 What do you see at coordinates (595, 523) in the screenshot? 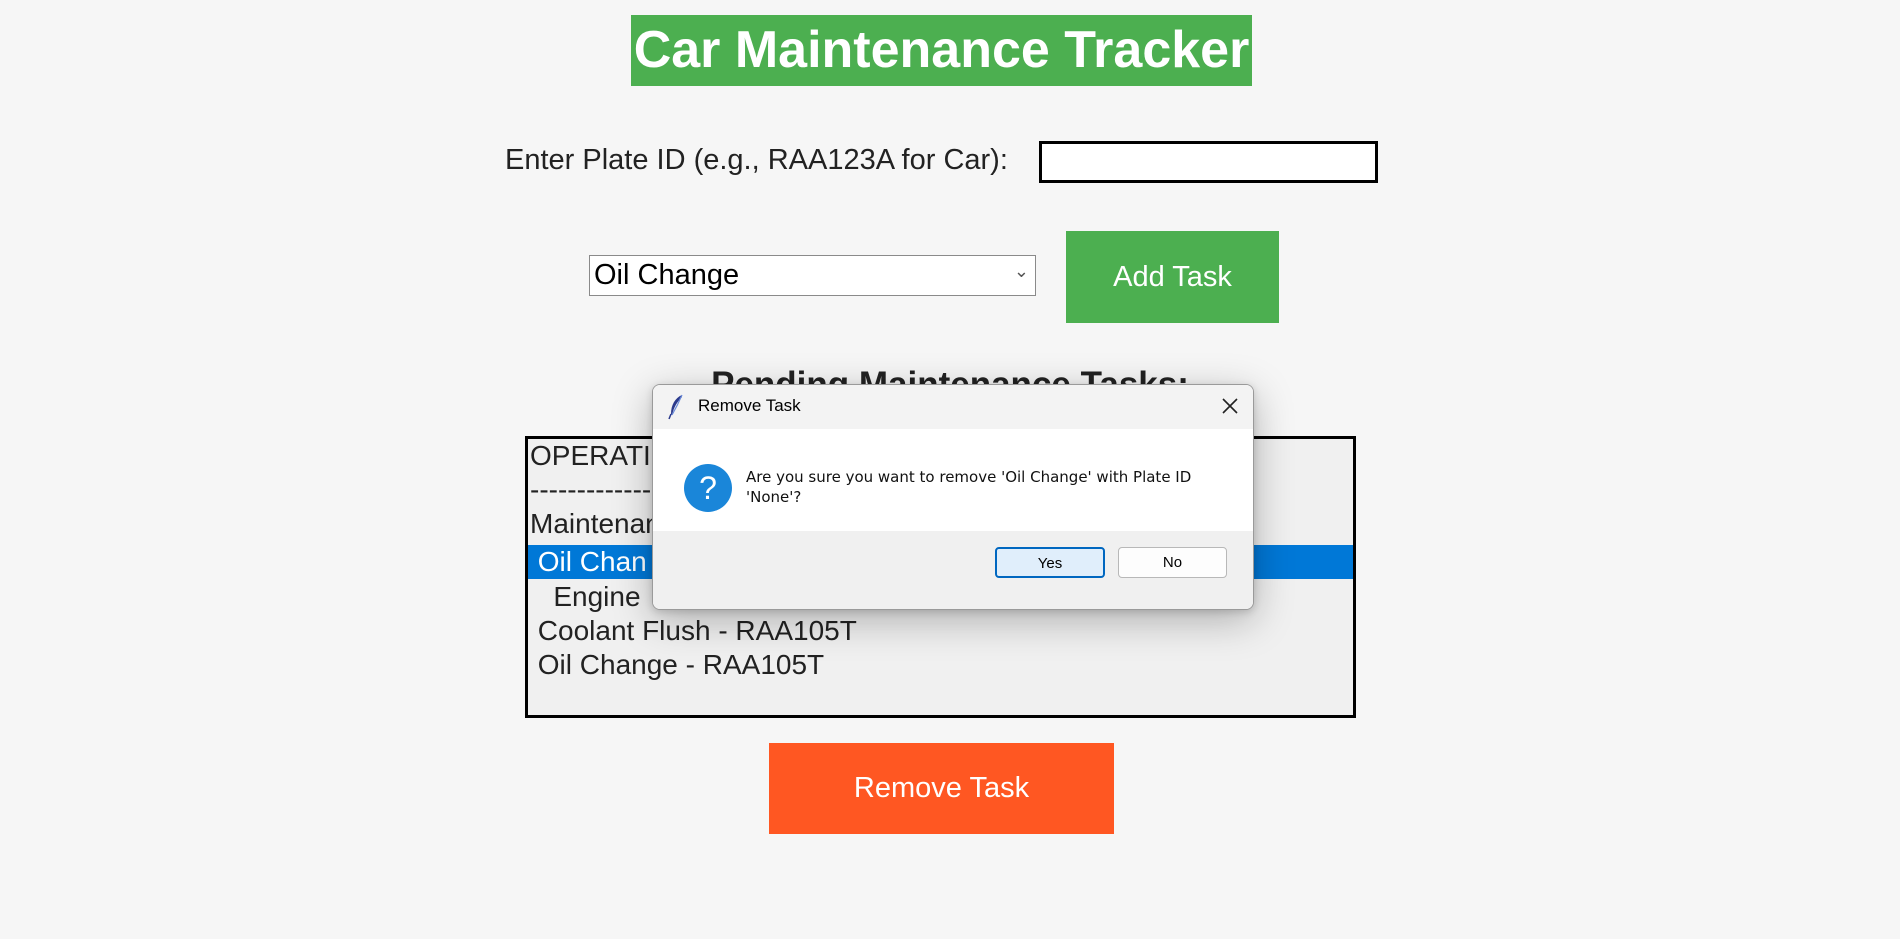
I see `list-item-text: Maintenan` at bounding box center [595, 523].